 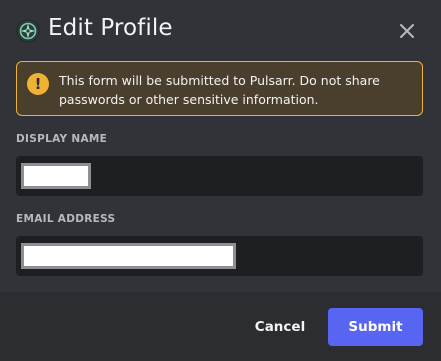 What do you see at coordinates (110, 28) in the screenshot?
I see `modal-title: Edit Profile` at bounding box center [110, 28].